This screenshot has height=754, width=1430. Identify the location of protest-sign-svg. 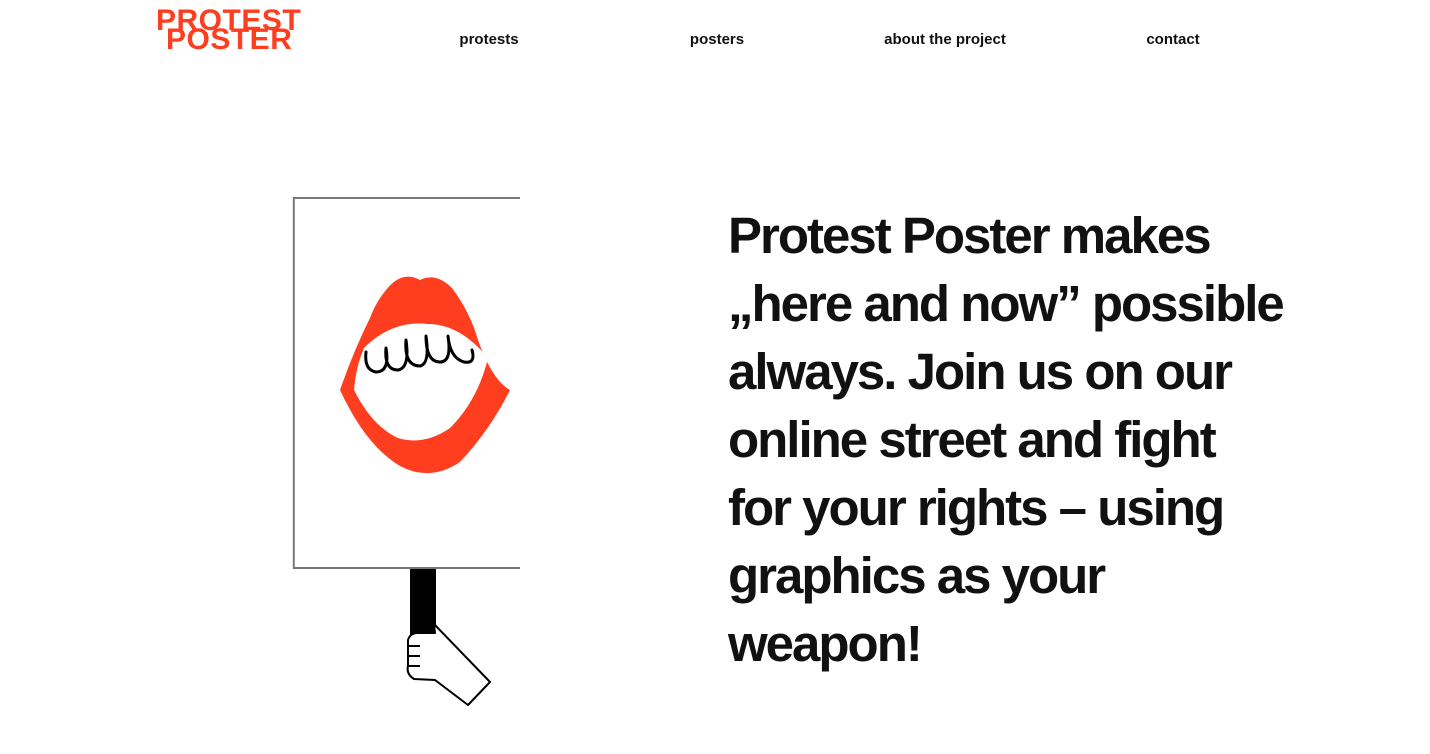
(417, 451).